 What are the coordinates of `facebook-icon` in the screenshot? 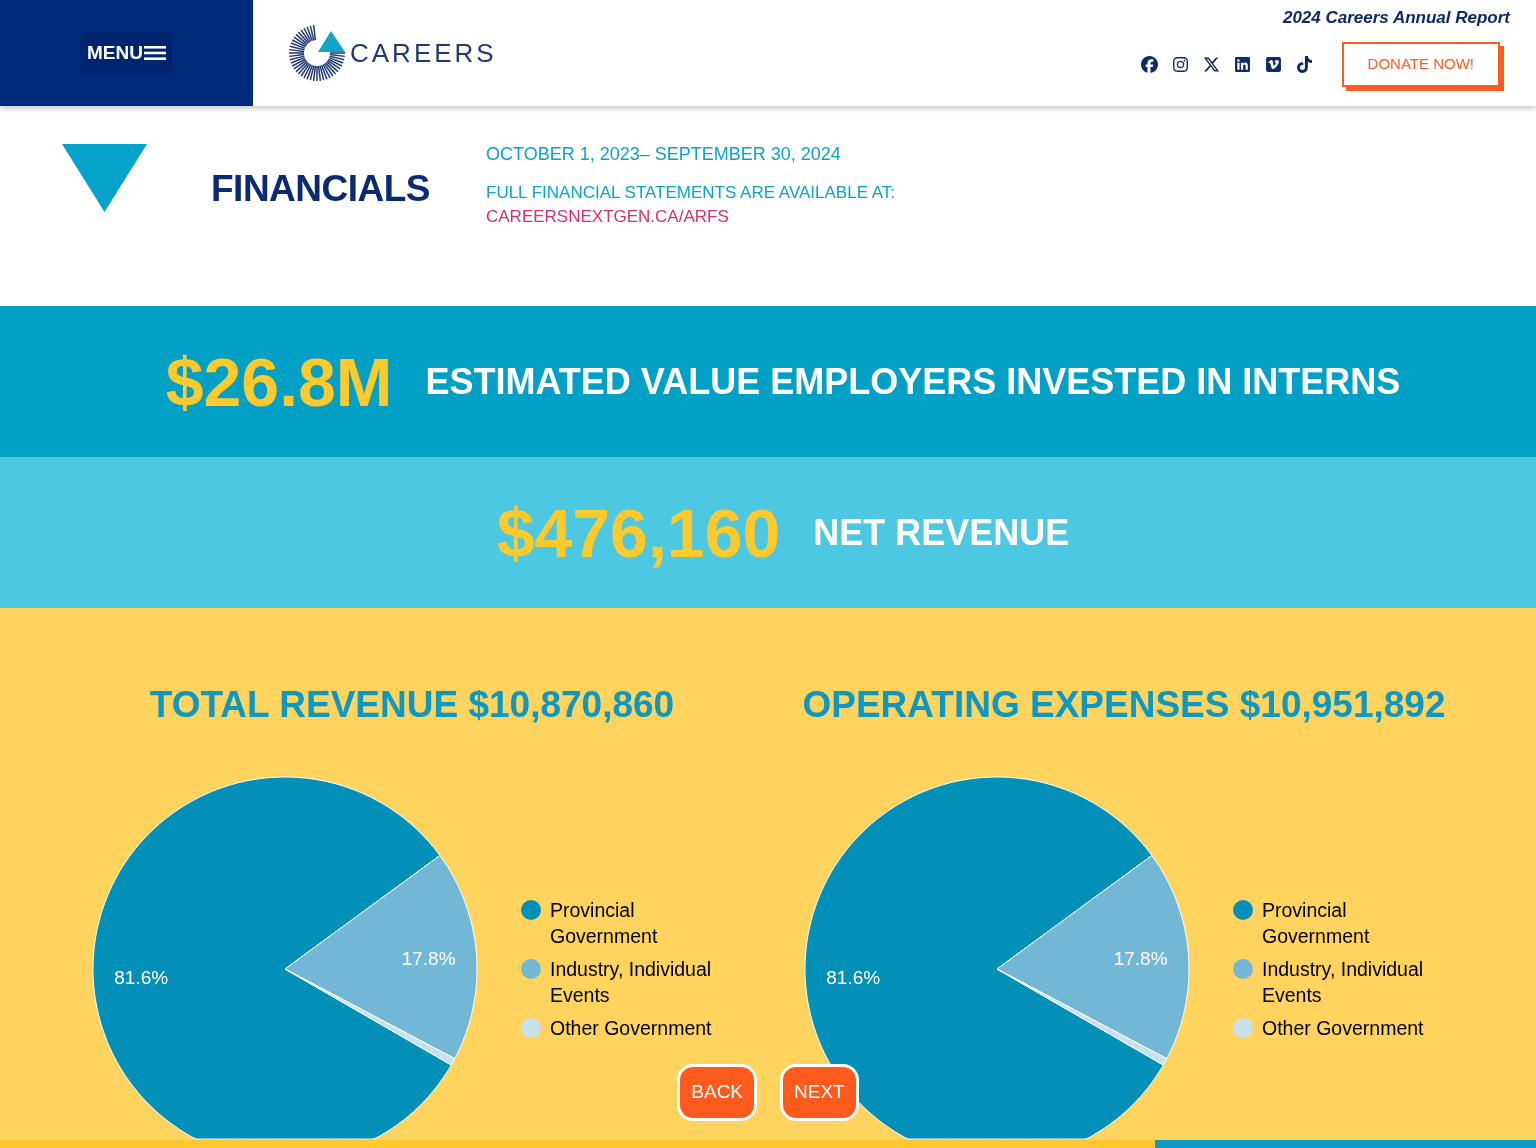 It's located at (1149, 64).